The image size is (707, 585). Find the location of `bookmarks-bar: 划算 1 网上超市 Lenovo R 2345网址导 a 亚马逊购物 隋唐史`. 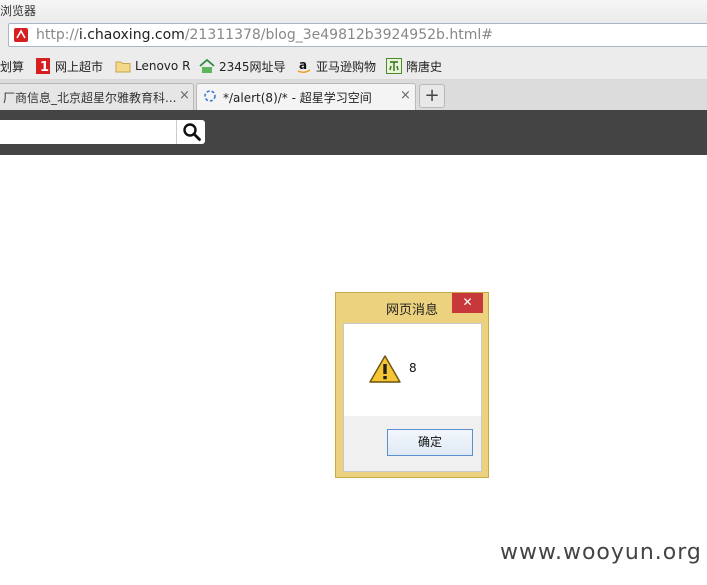

bookmarks-bar: 划算 1 网上超市 Lenovo R 2345网址导 a 亚马逊购物 隋唐史 is located at coordinates (353, 66).